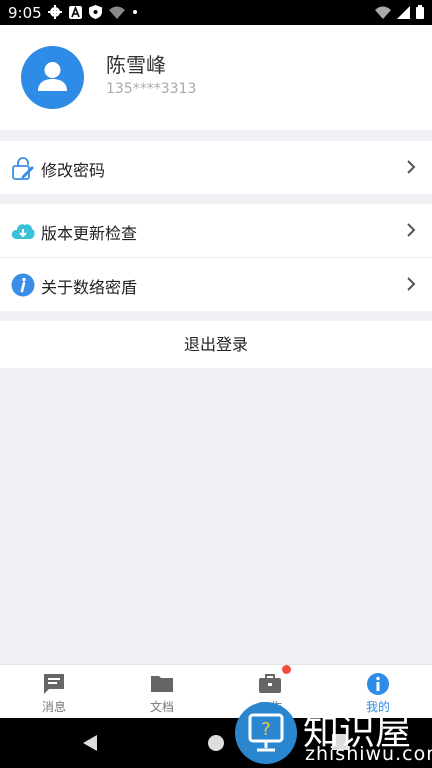 The width and height of the screenshot is (432, 768). I want to click on tab-label: 文档, so click(161, 707).